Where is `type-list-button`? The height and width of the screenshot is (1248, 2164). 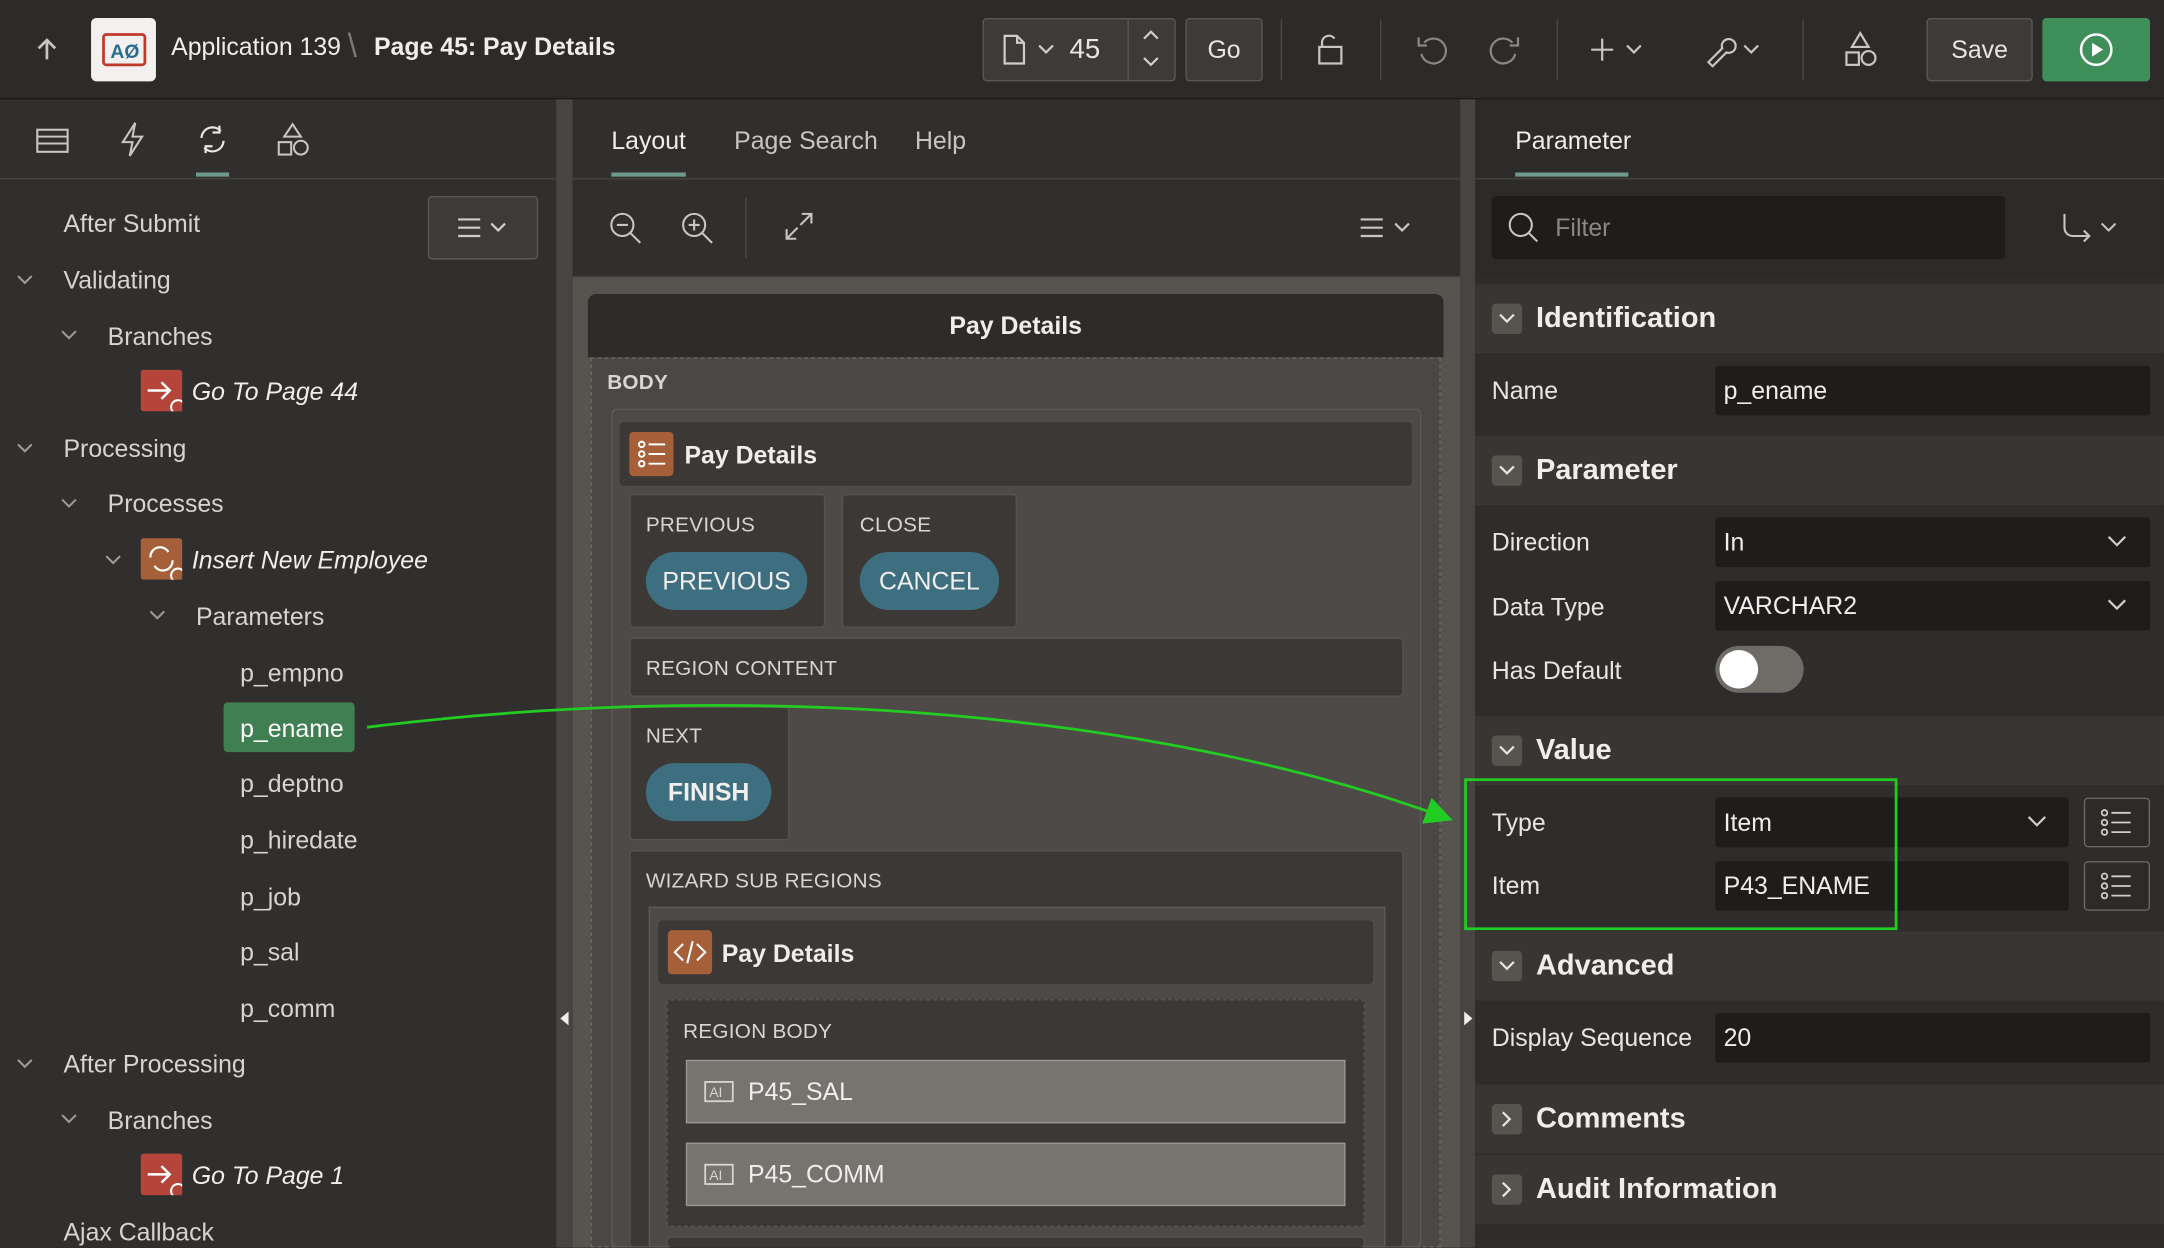
type-list-button is located at coordinates (2117, 822).